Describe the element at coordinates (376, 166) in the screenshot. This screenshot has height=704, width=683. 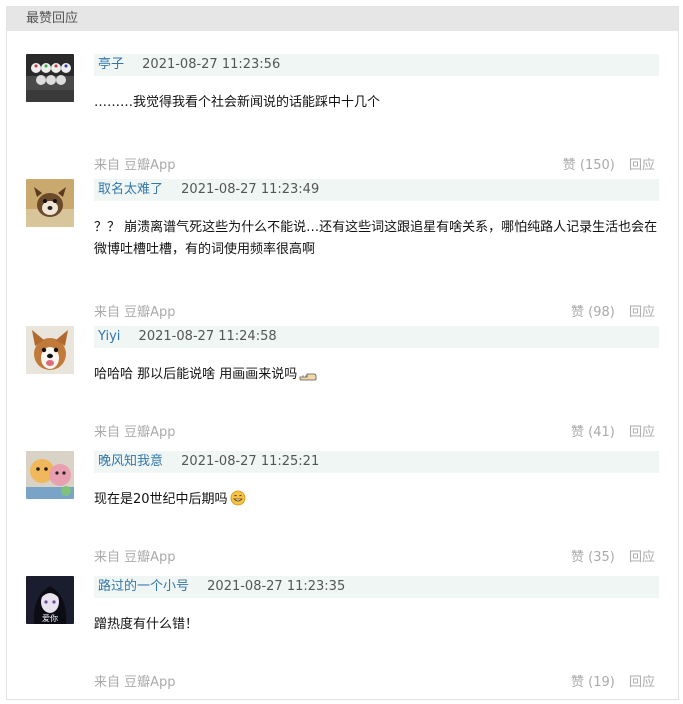
I see `comment-footer: 来自 豆瓣App 赞 (150) 回应` at that location.